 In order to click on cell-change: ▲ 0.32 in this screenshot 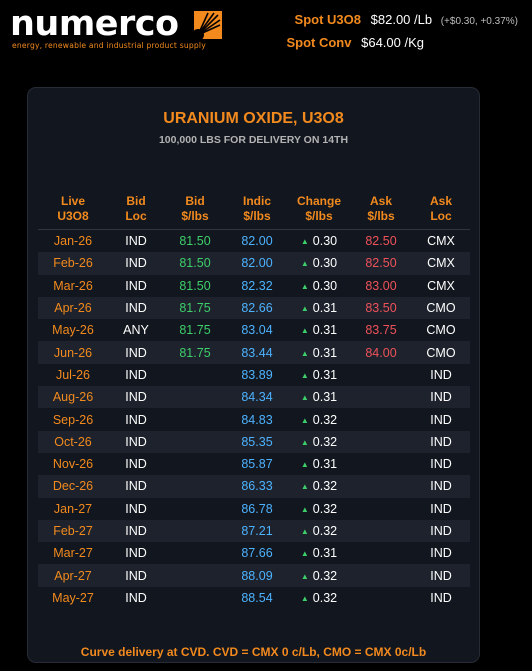, I will do `click(319, 531)`.